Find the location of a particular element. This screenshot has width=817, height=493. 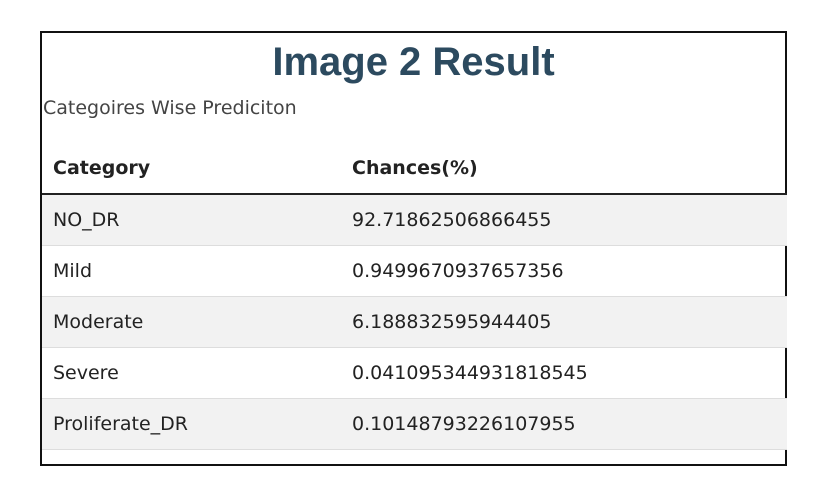

category-cell: Proliferate_DR is located at coordinates (191, 424).